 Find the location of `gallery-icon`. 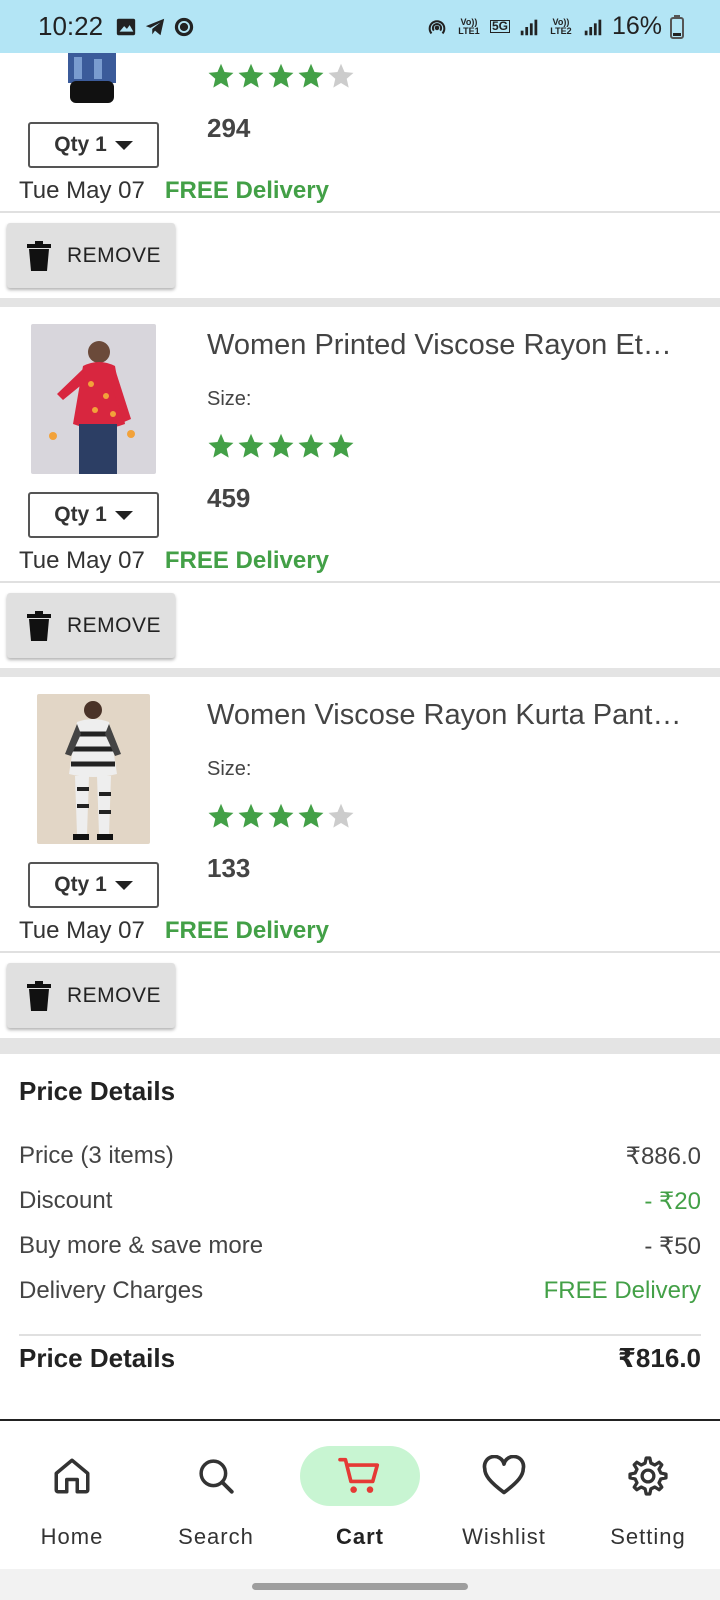

gallery-icon is located at coordinates (126, 26).